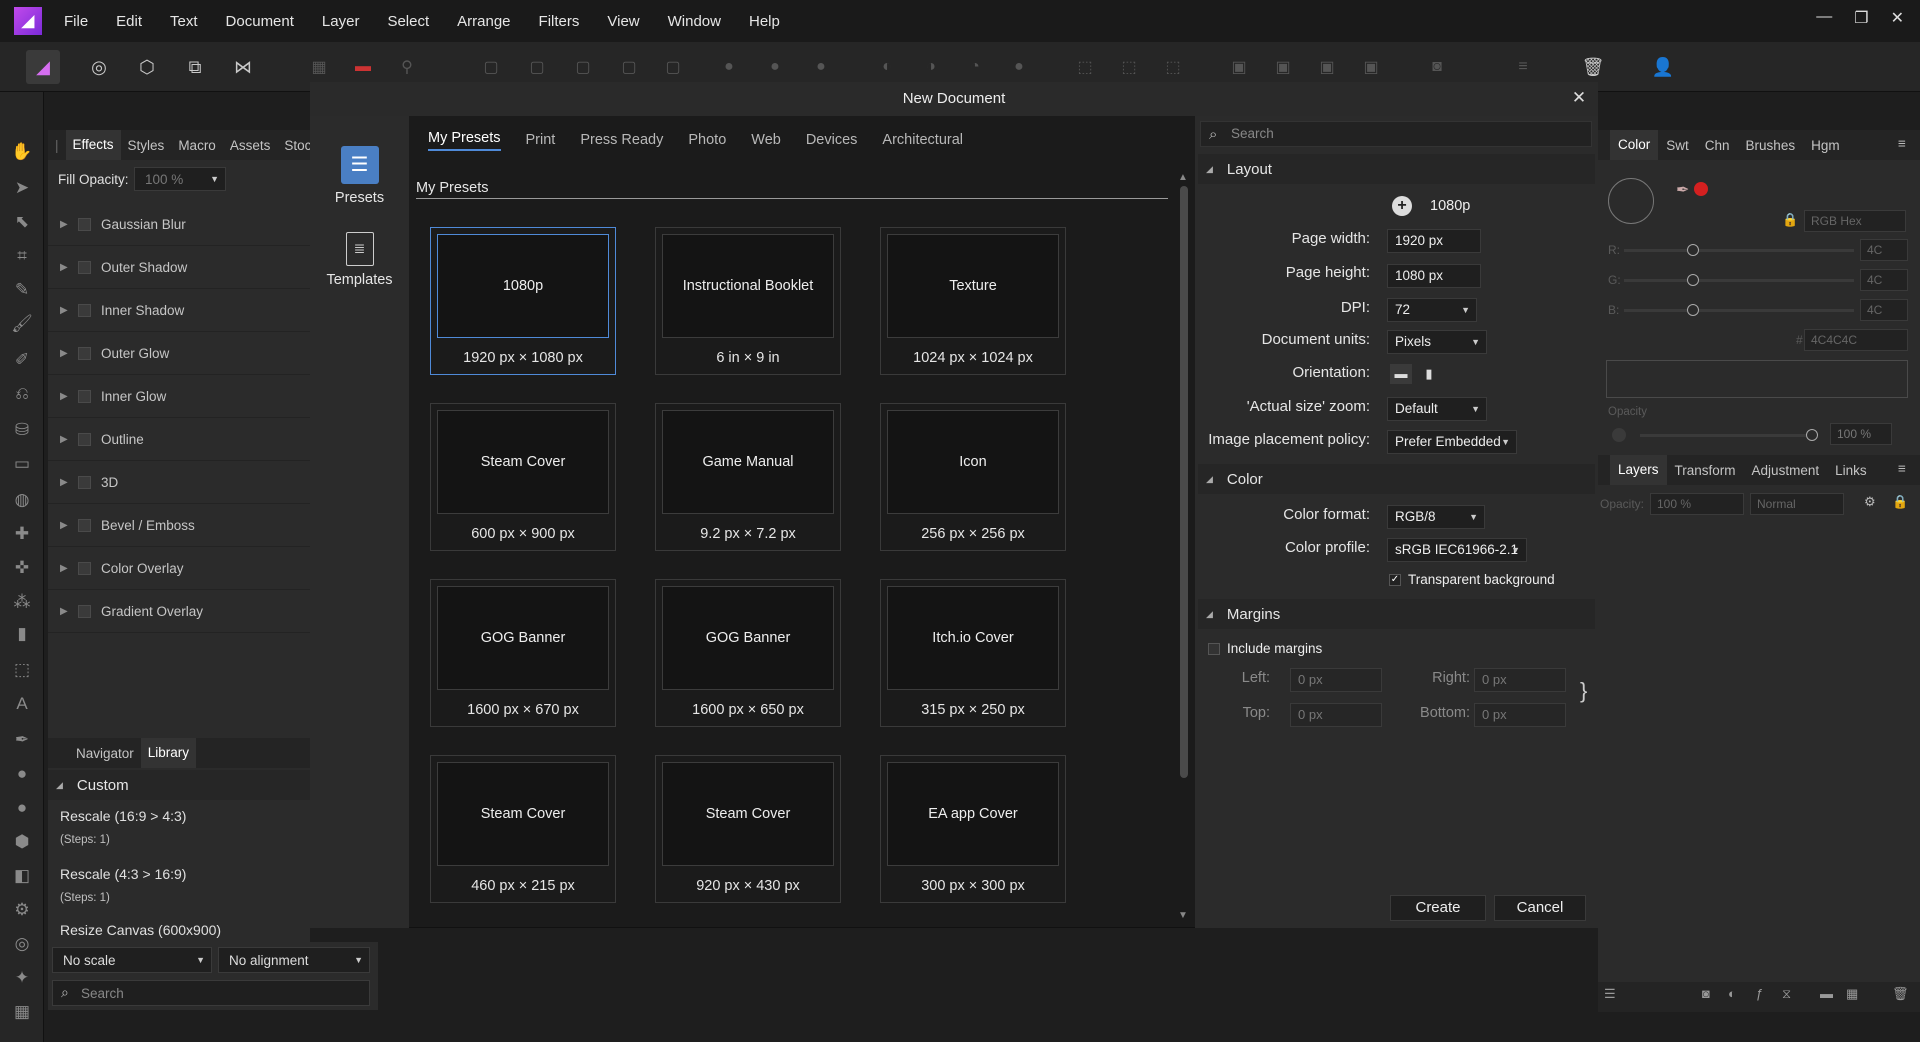  What do you see at coordinates (168, 753) in the screenshot?
I see `tab-library: Library` at bounding box center [168, 753].